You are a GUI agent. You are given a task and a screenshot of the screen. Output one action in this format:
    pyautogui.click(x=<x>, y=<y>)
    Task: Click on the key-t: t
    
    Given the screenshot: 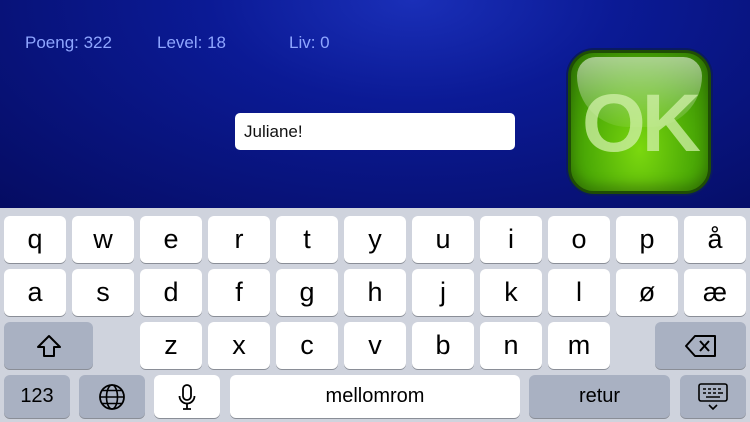 What is the action you would take?
    pyautogui.click(x=307, y=239)
    